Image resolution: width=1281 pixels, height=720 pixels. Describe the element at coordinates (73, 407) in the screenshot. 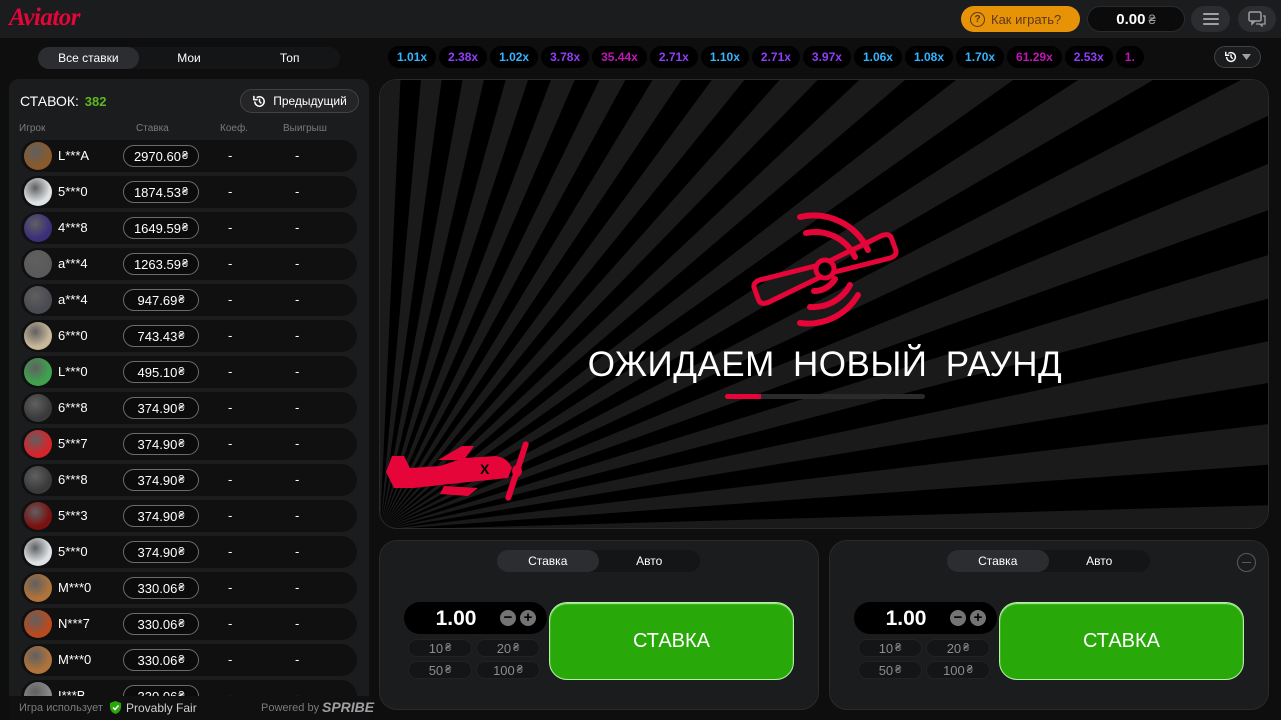

I see `player-name: 6***8` at that location.